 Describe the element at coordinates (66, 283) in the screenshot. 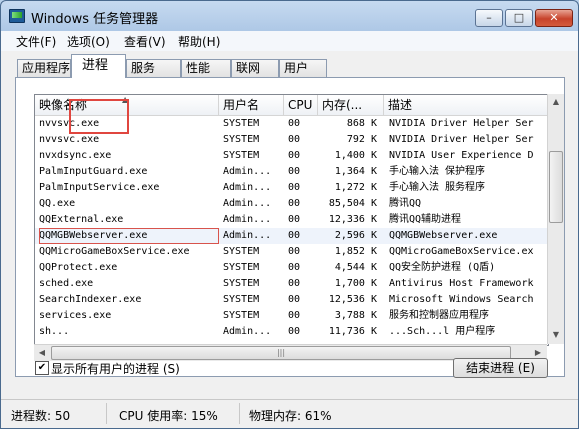

I see `process-name: sched.exe` at that location.